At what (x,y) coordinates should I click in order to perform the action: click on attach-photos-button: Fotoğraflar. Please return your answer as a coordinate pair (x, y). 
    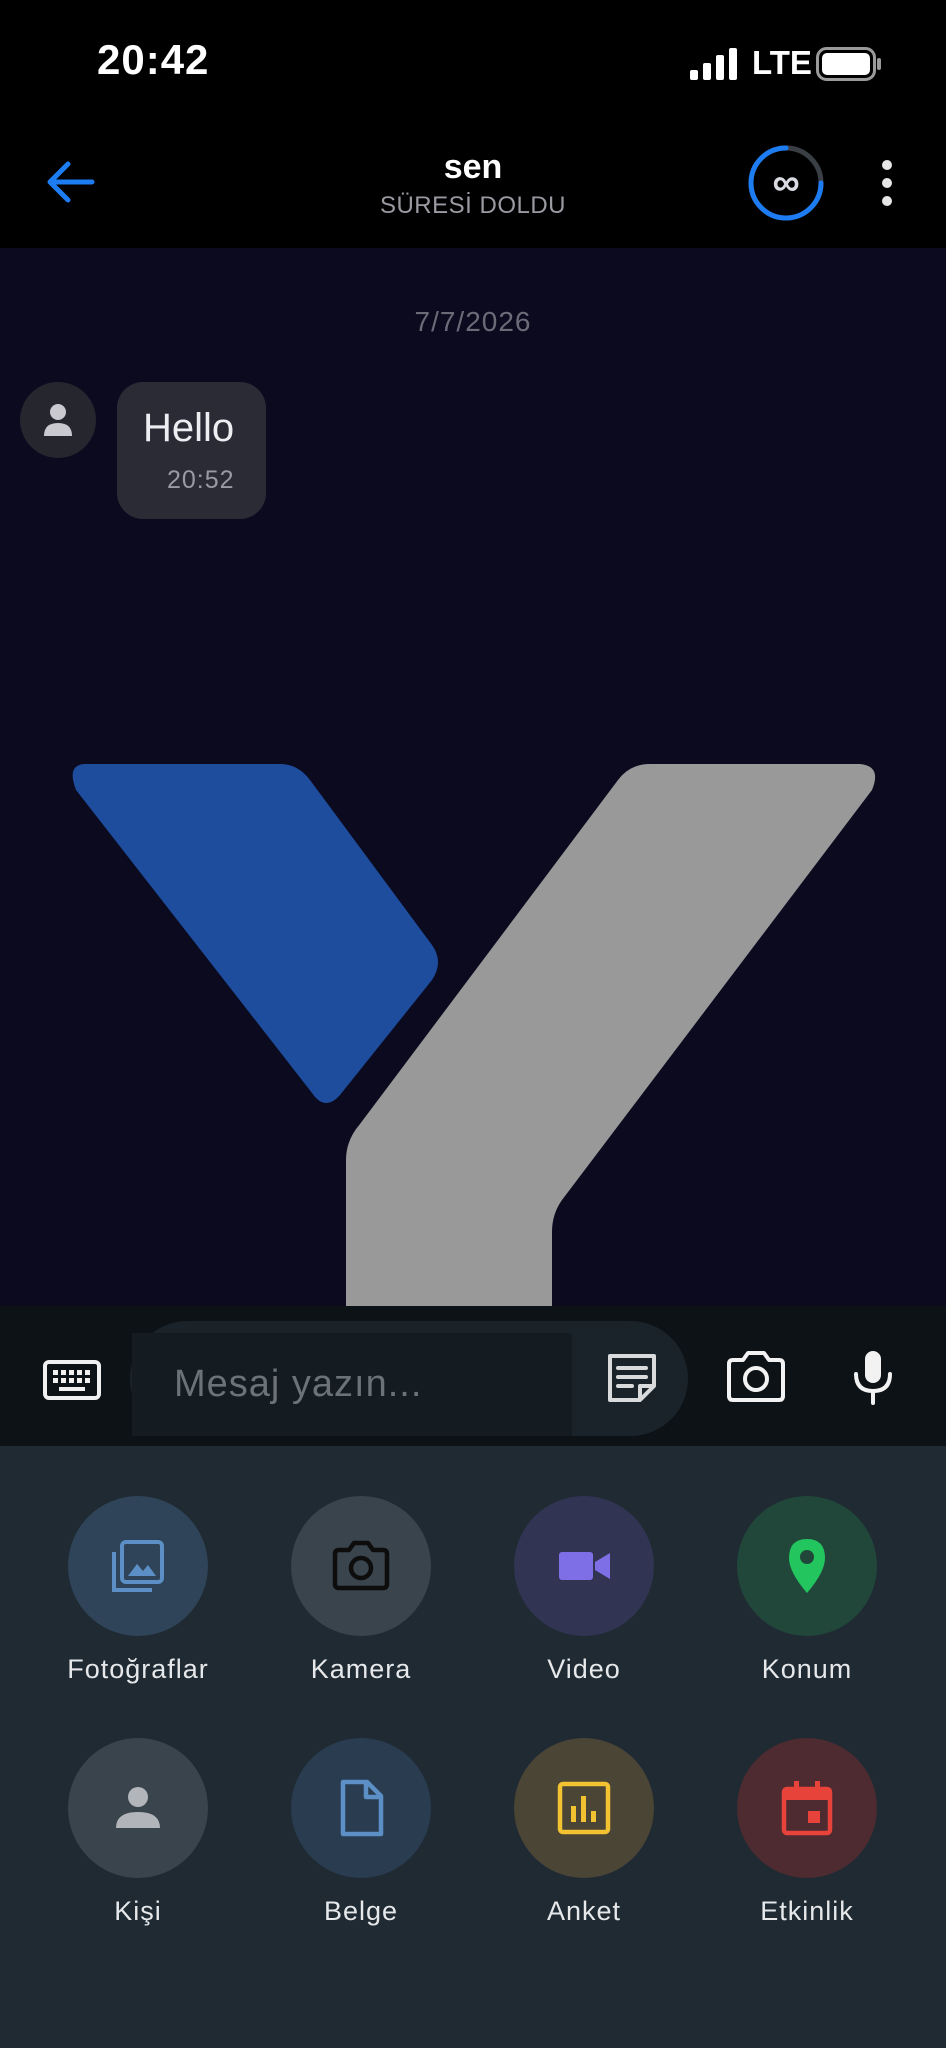
    Looking at the image, I should click on (138, 1601).